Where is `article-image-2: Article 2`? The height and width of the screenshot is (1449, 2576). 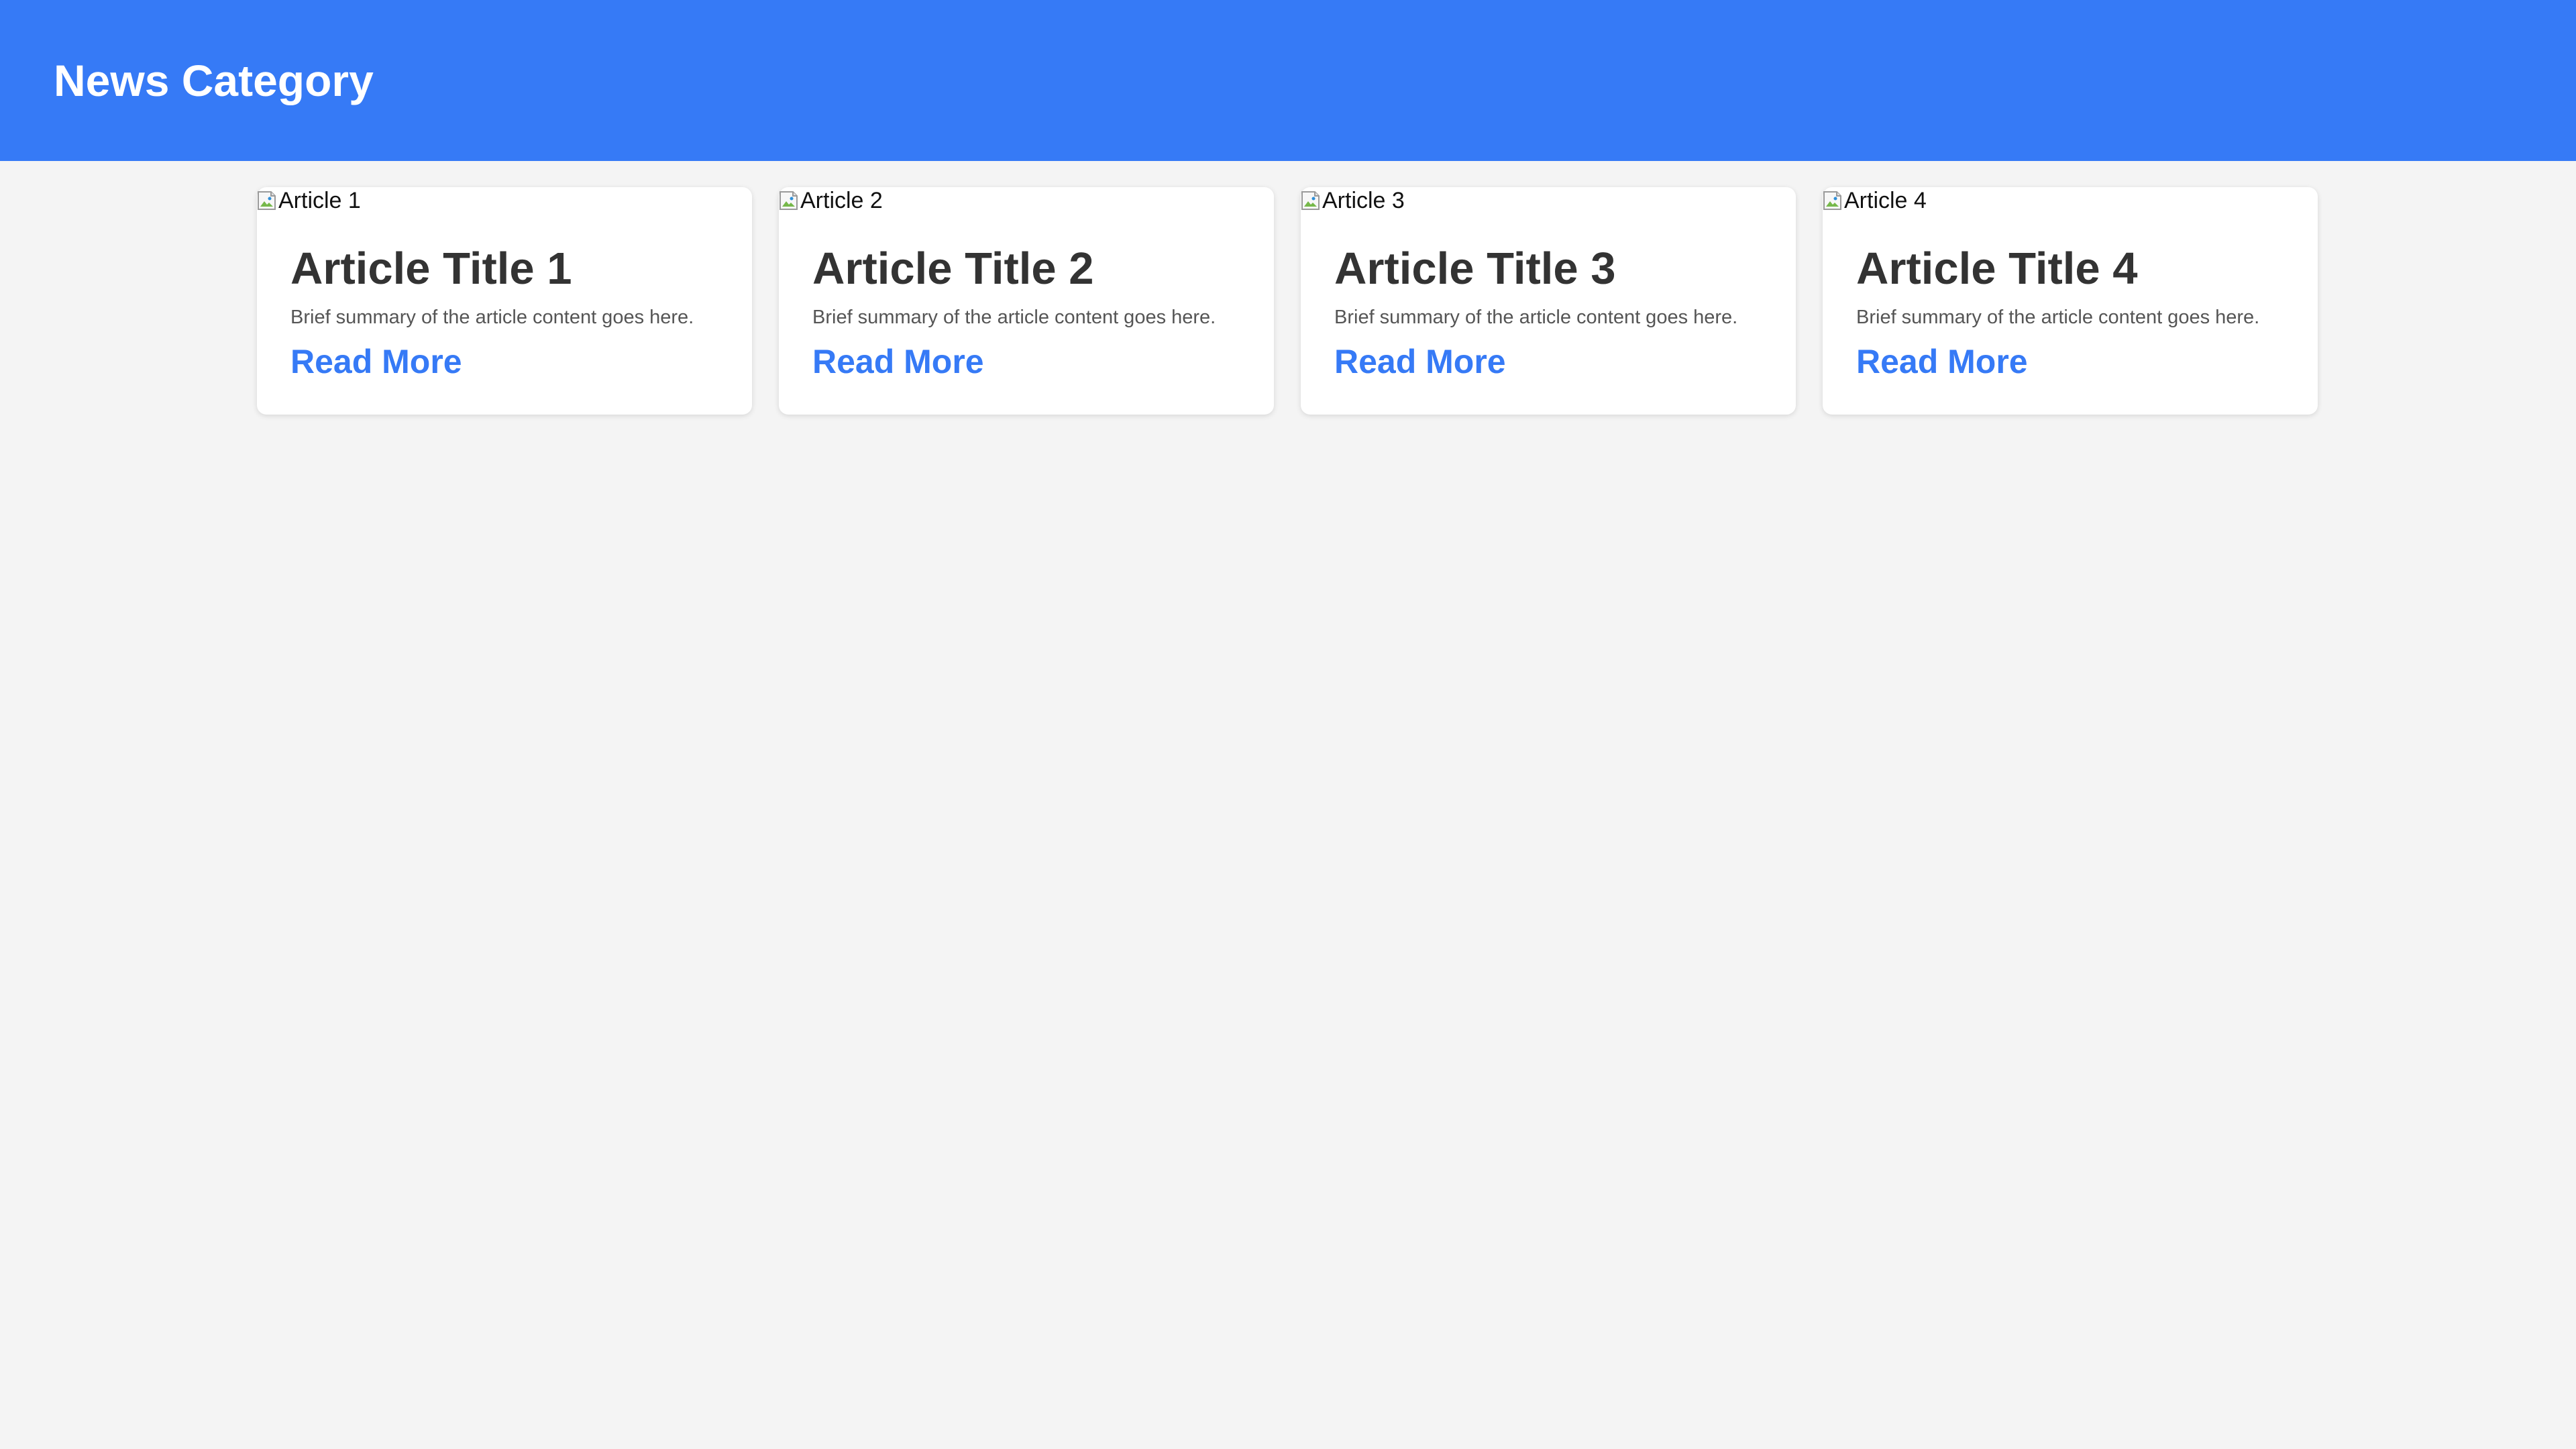
article-image-2: Article 2 is located at coordinates (831, 200).